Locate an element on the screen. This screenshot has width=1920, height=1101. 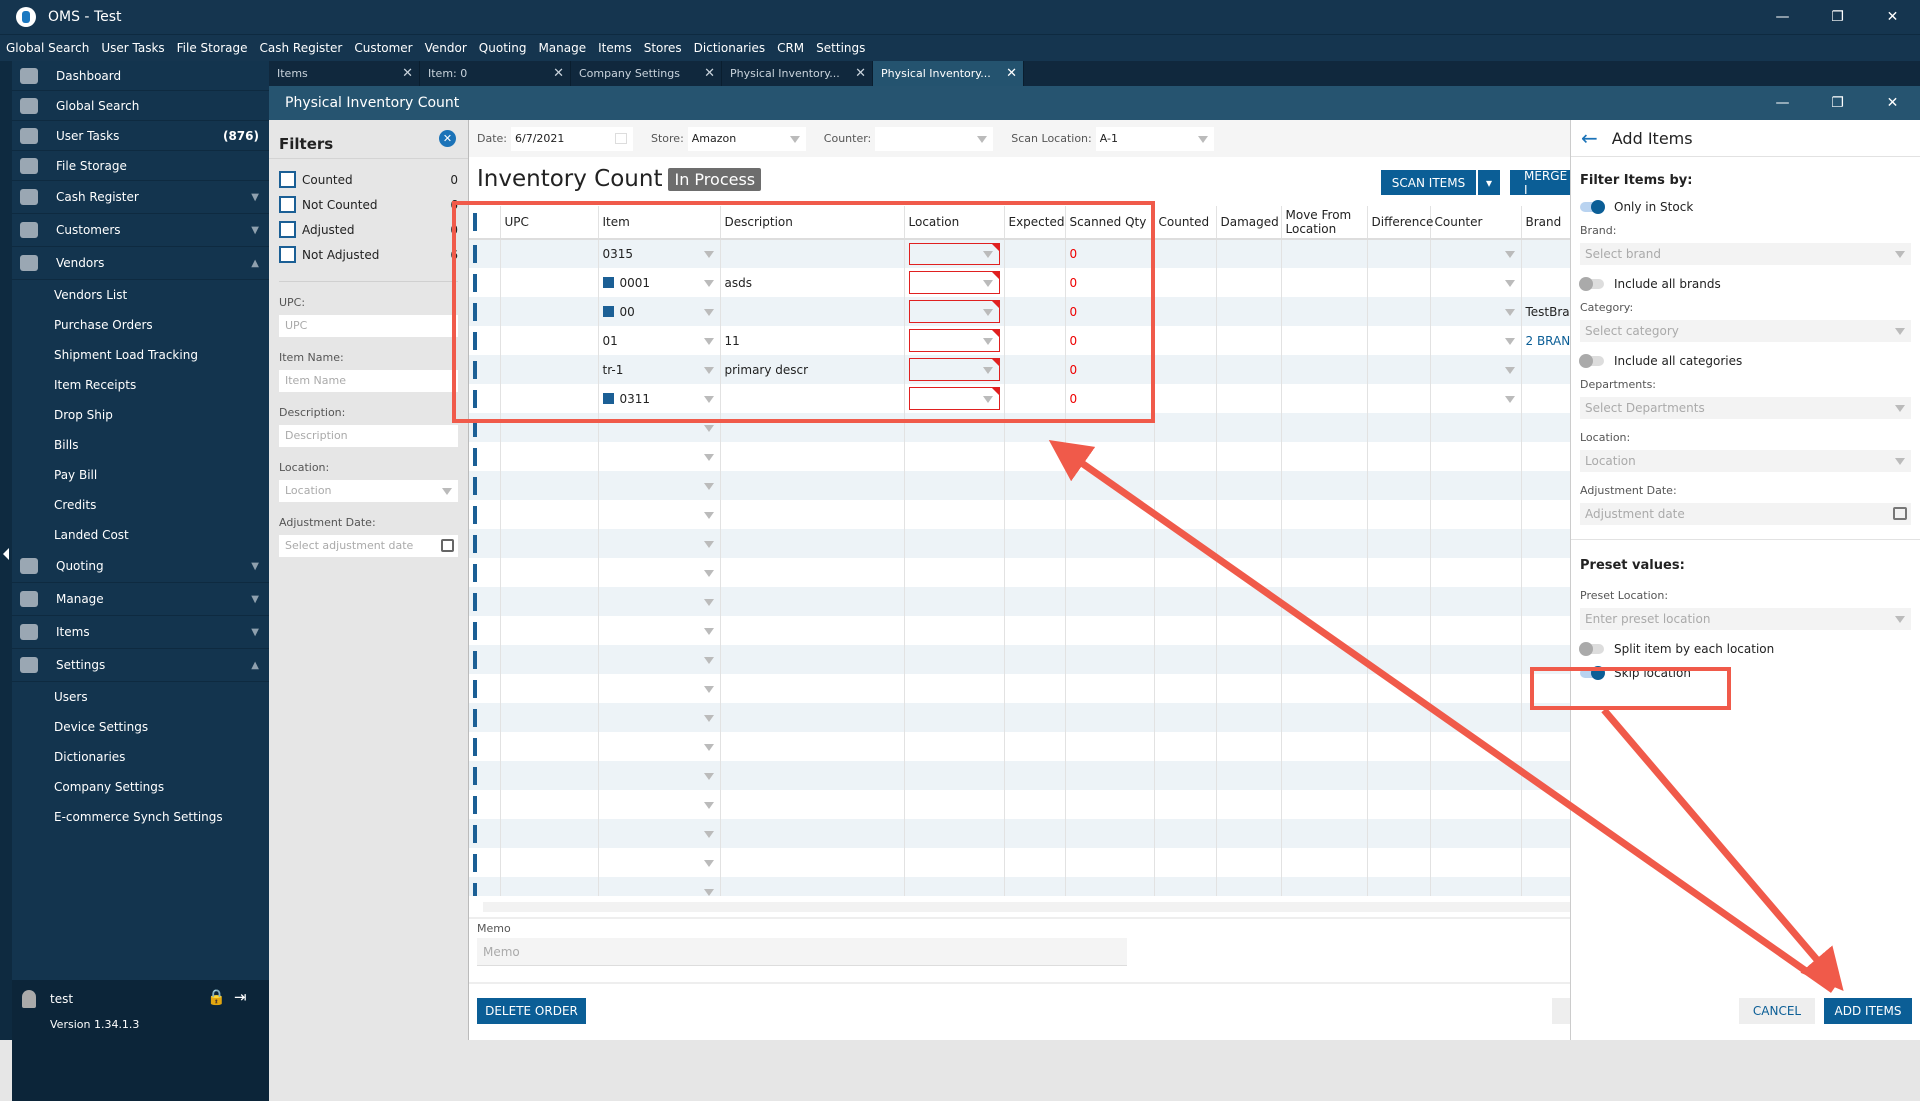
delete-order-button: DELETE ORDER is located at coordinates (531, 1011).